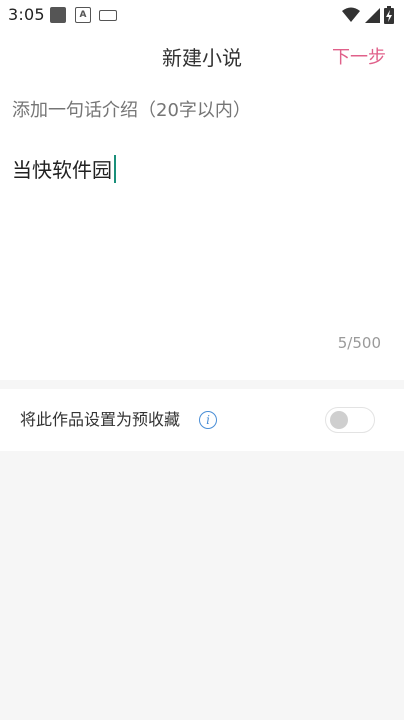 Image resolution: width=404 pixels, height=720 pixels. I want to click on status-right, so click(368, 15).